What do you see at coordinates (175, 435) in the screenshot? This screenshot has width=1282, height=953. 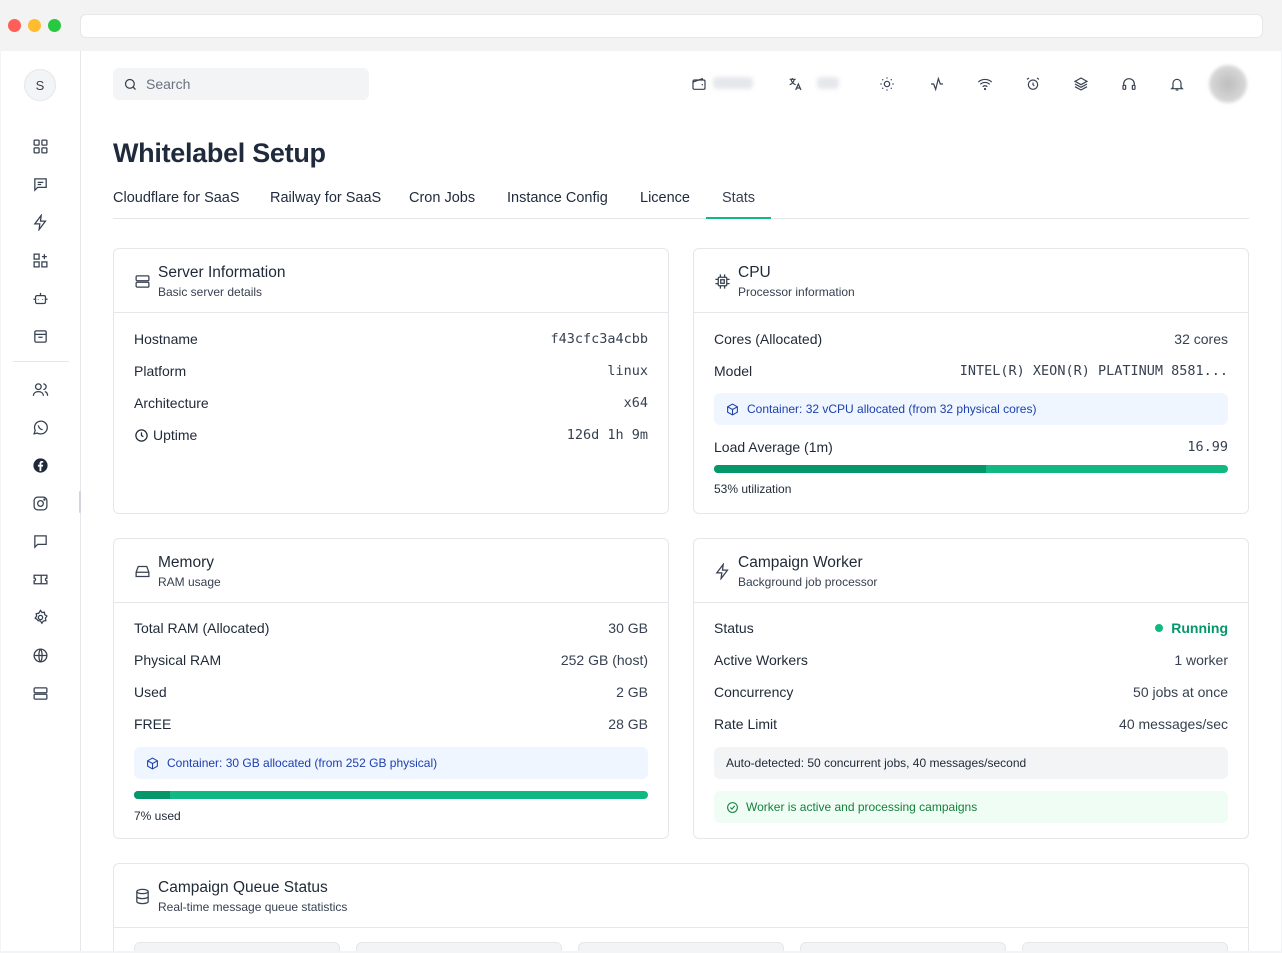 I see `row-label: Uptime` at bounding box center [175, 435].